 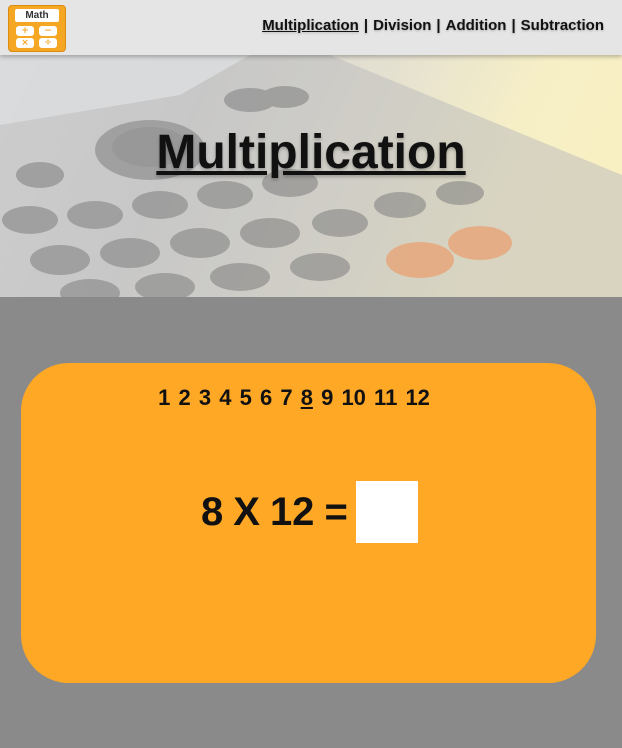 What do you see at coordinates (184, 398) in the screenshot?
I see `number-option-2: 2` at bounding box center [184, 398].